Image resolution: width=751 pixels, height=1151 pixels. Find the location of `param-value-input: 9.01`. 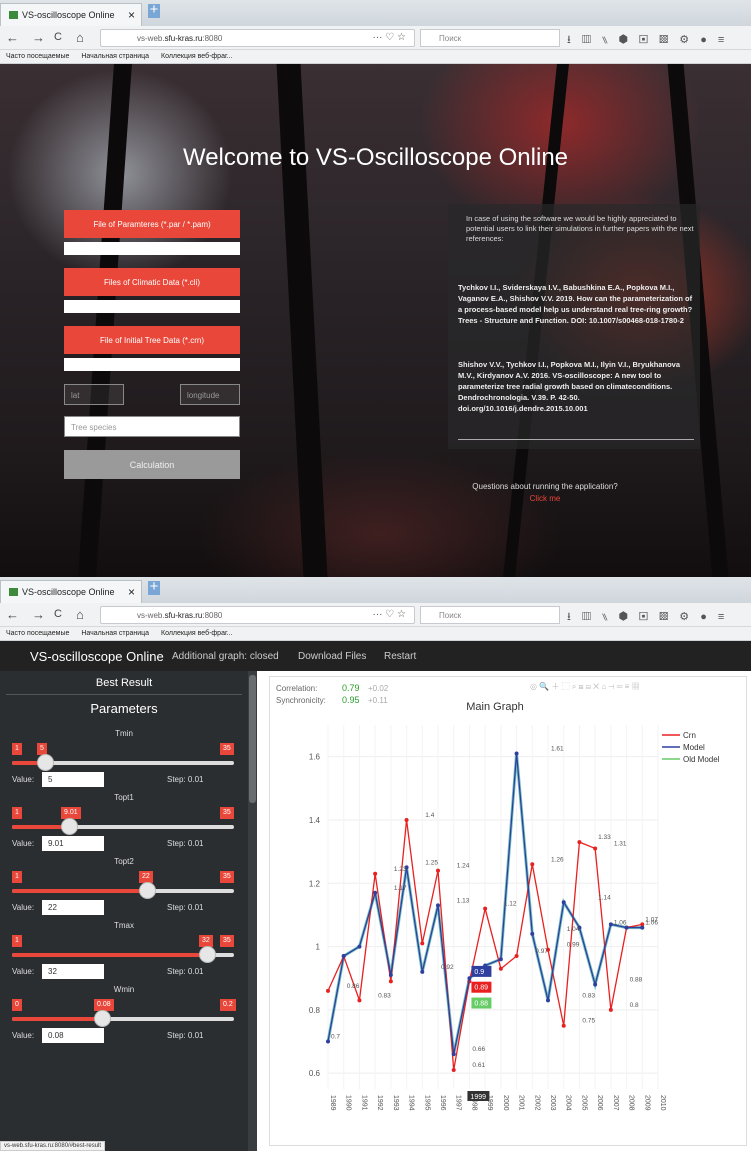

param-value-input: 9.01 is located at coordinates (73, 843).